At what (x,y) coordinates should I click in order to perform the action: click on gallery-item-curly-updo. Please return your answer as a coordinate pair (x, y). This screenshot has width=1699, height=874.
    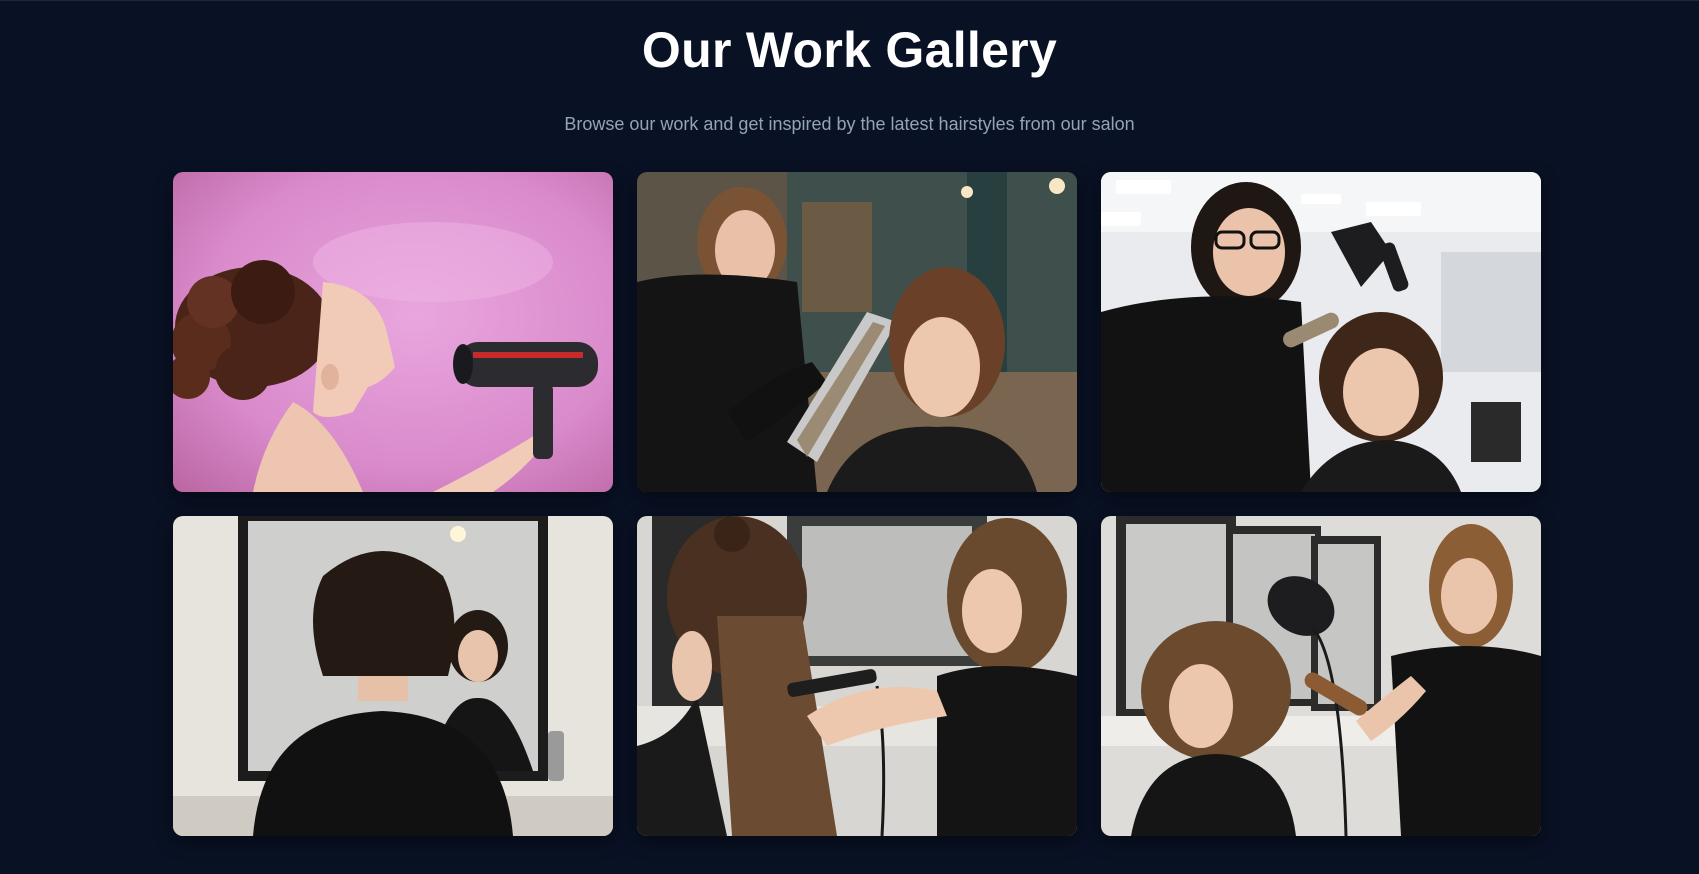
    Looking at the image, I should click on (393, 332).